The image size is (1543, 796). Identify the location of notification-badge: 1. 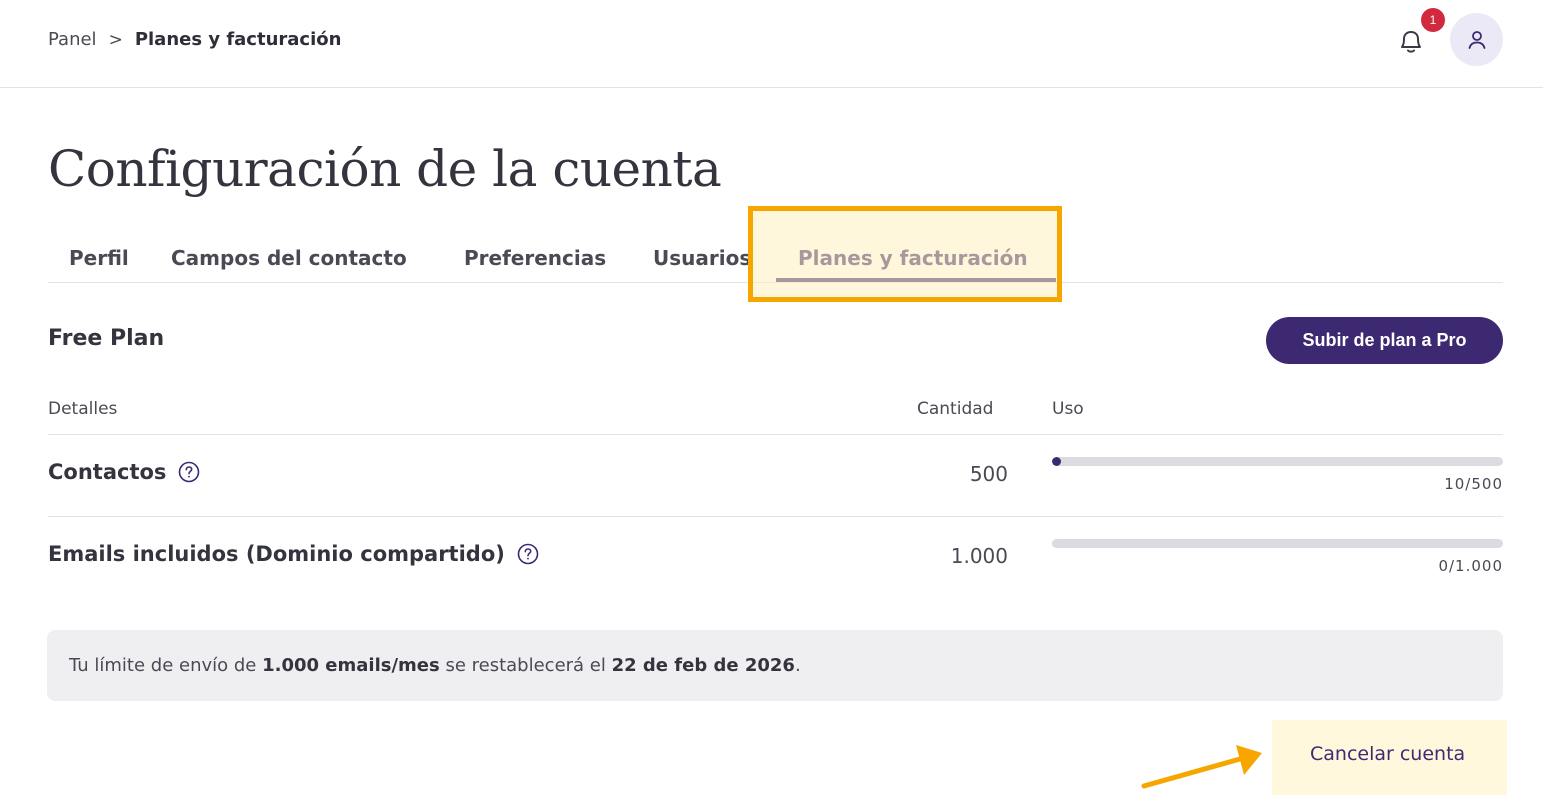
(1433, 20).